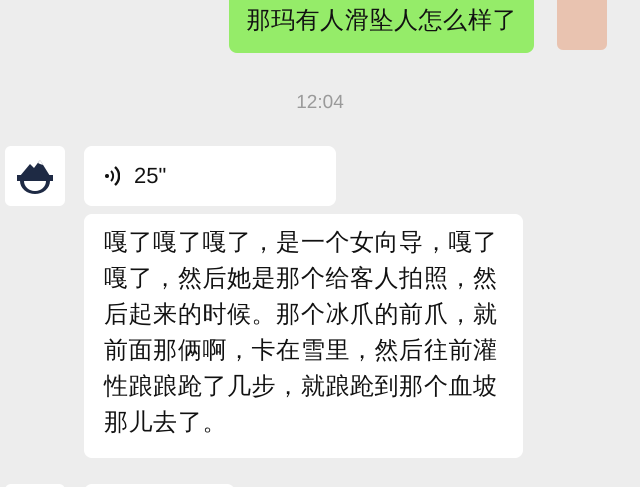 Image resolution: width=640 pixels, height=487 pixels. I want to click on voice-message: 25", so click(210, 176).